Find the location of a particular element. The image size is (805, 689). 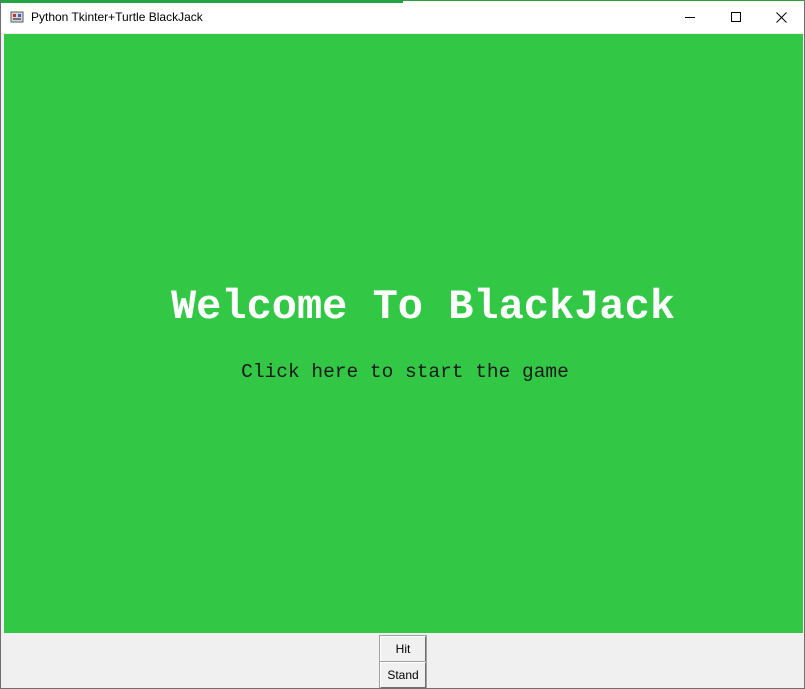

hit-button: Hit is located at coordinates (403, 649).